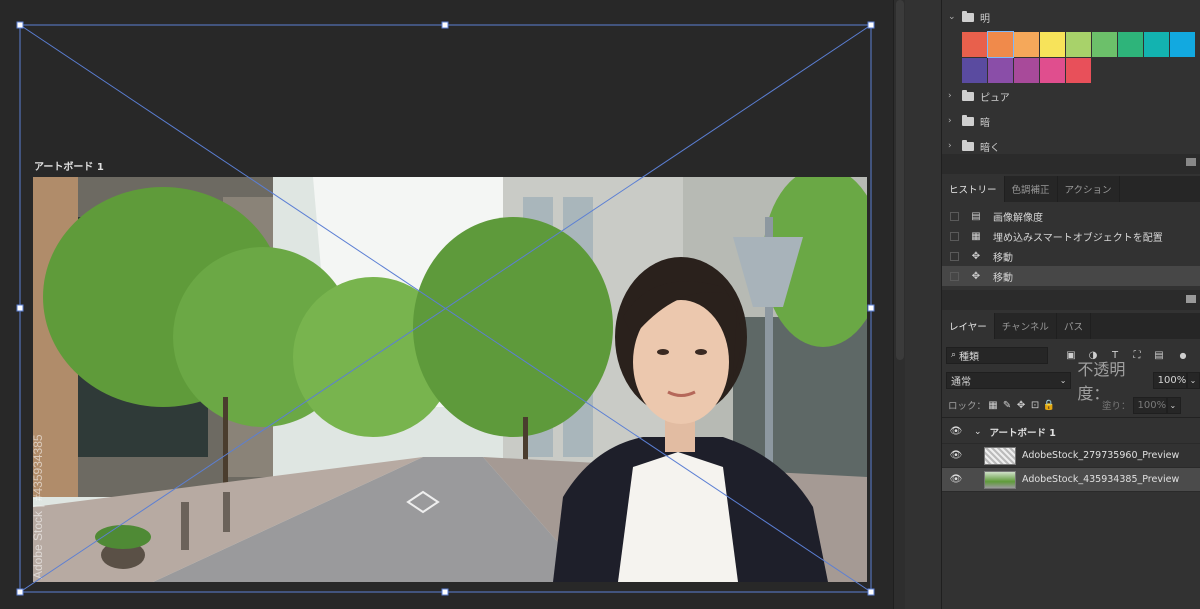 Image resolution: width=1200 pixels, height=609 pixels. I want to click on swatch-folder-pure: › ピュア, so click(979, 96).